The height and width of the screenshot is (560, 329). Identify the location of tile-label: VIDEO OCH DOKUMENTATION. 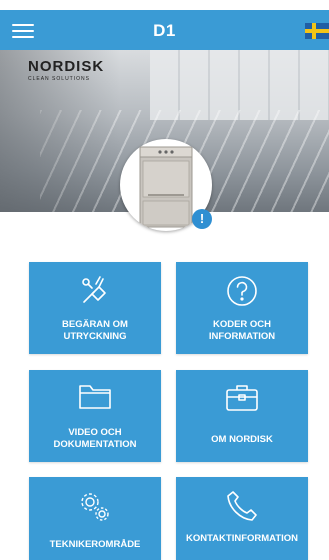
(95, 438).